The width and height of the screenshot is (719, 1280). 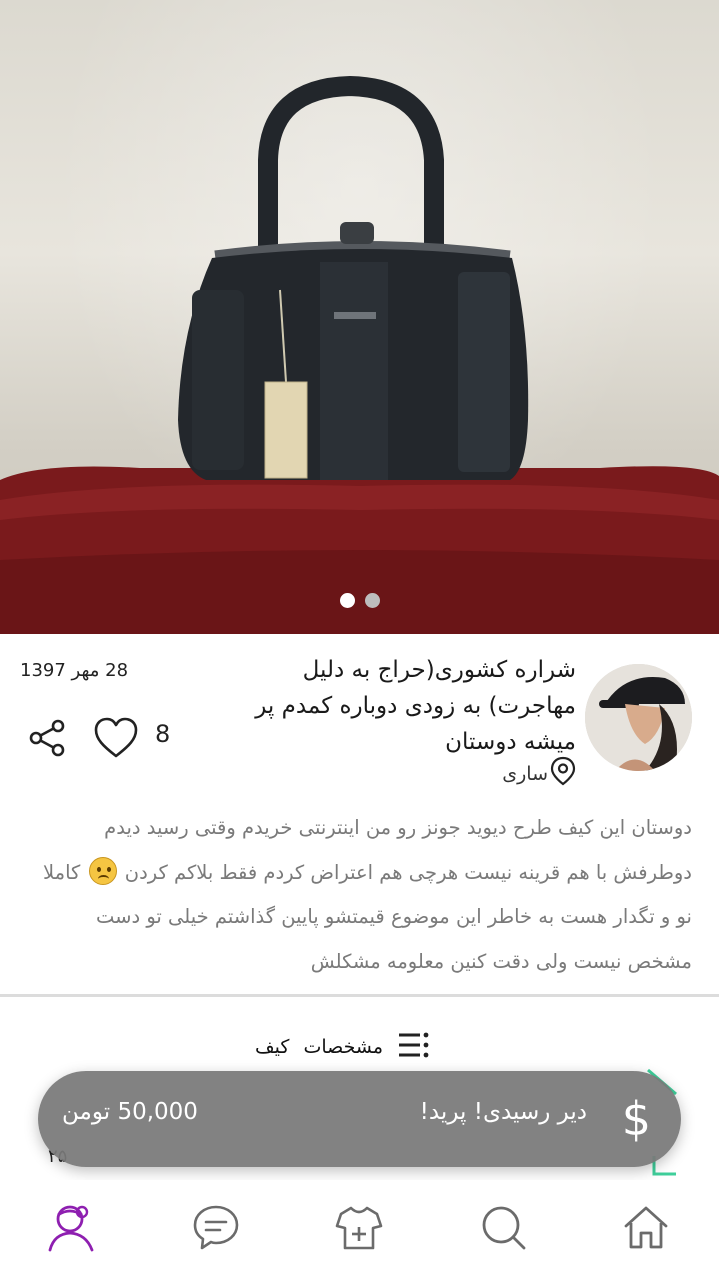 I want to click on location-pin-icon, so click(x=563, y=773).